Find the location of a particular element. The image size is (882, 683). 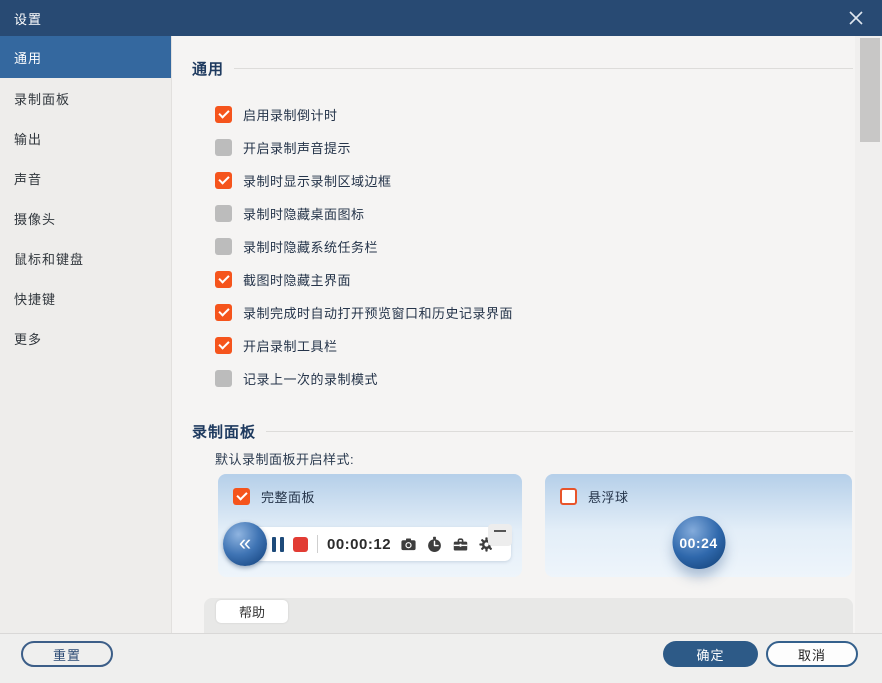

sidebar-item-label: 鼠标和键盘 is located at coordinates (49, 259).